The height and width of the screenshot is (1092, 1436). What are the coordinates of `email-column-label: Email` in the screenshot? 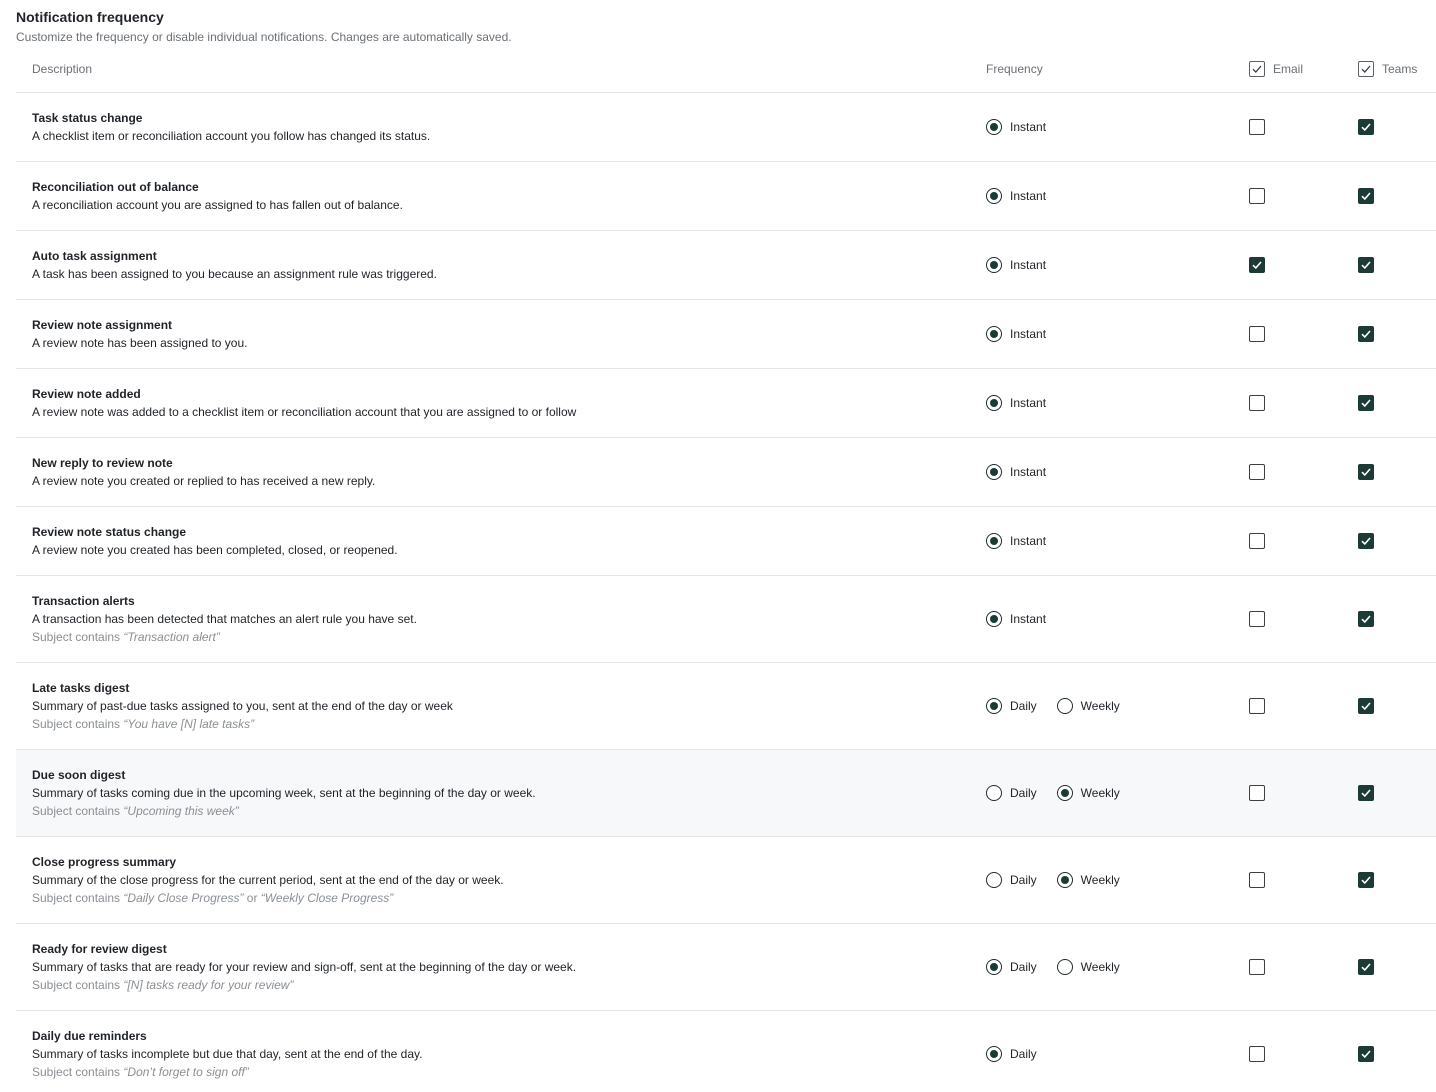 It's located at (1288, 69).